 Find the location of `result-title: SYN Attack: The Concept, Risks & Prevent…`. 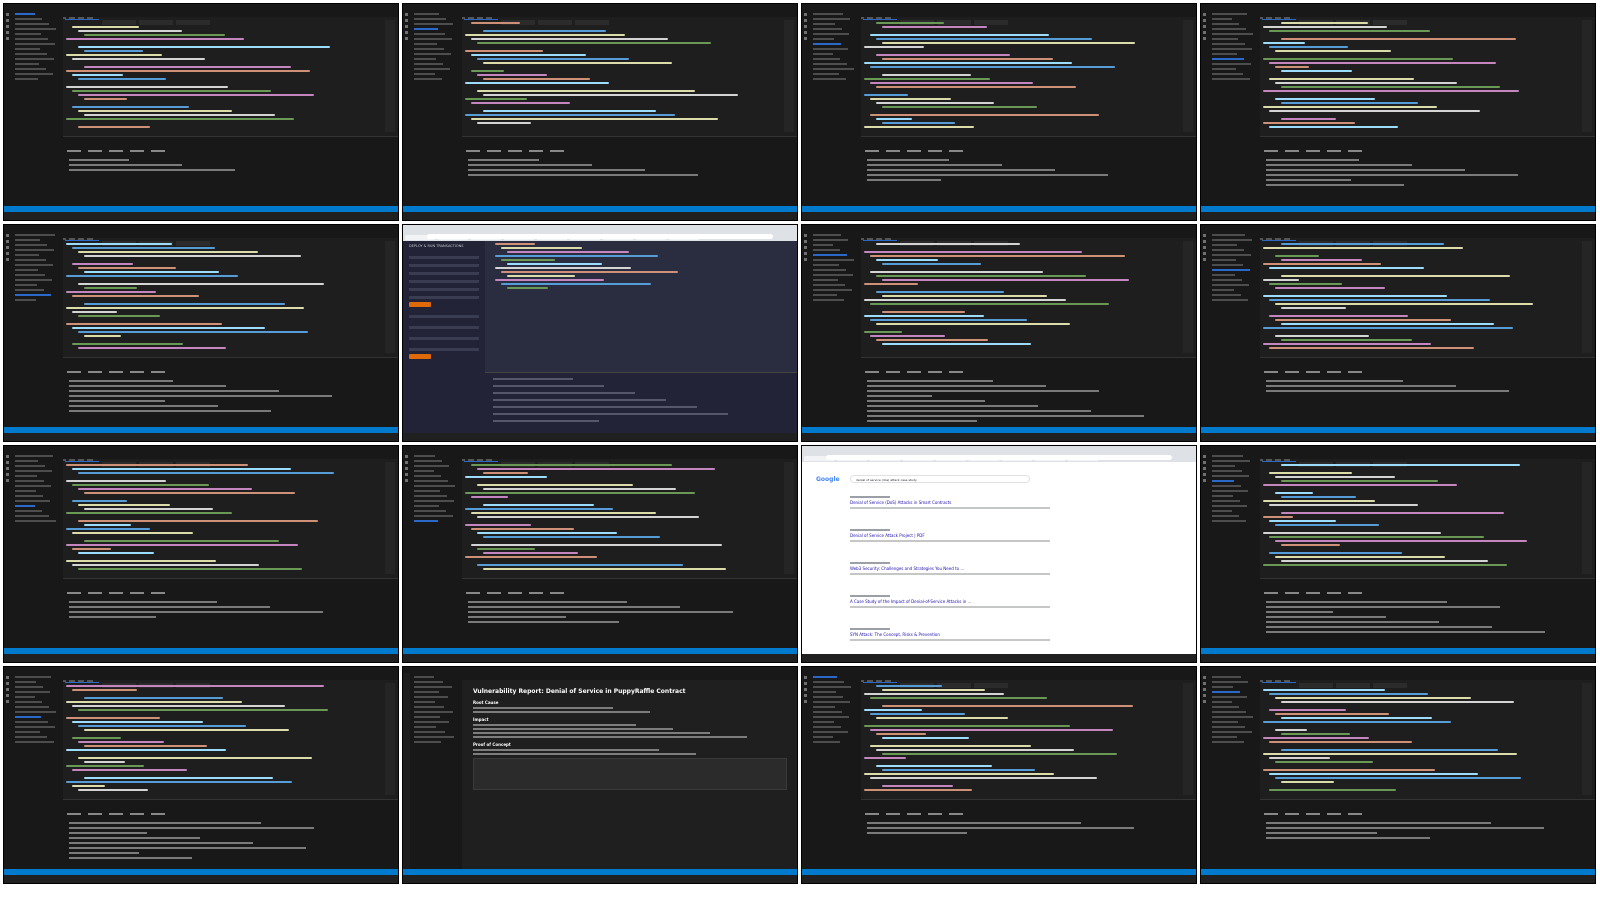

result-title: SYN Attack: The Concept, Risks & Prevent… is located at coordinates (970, 634).